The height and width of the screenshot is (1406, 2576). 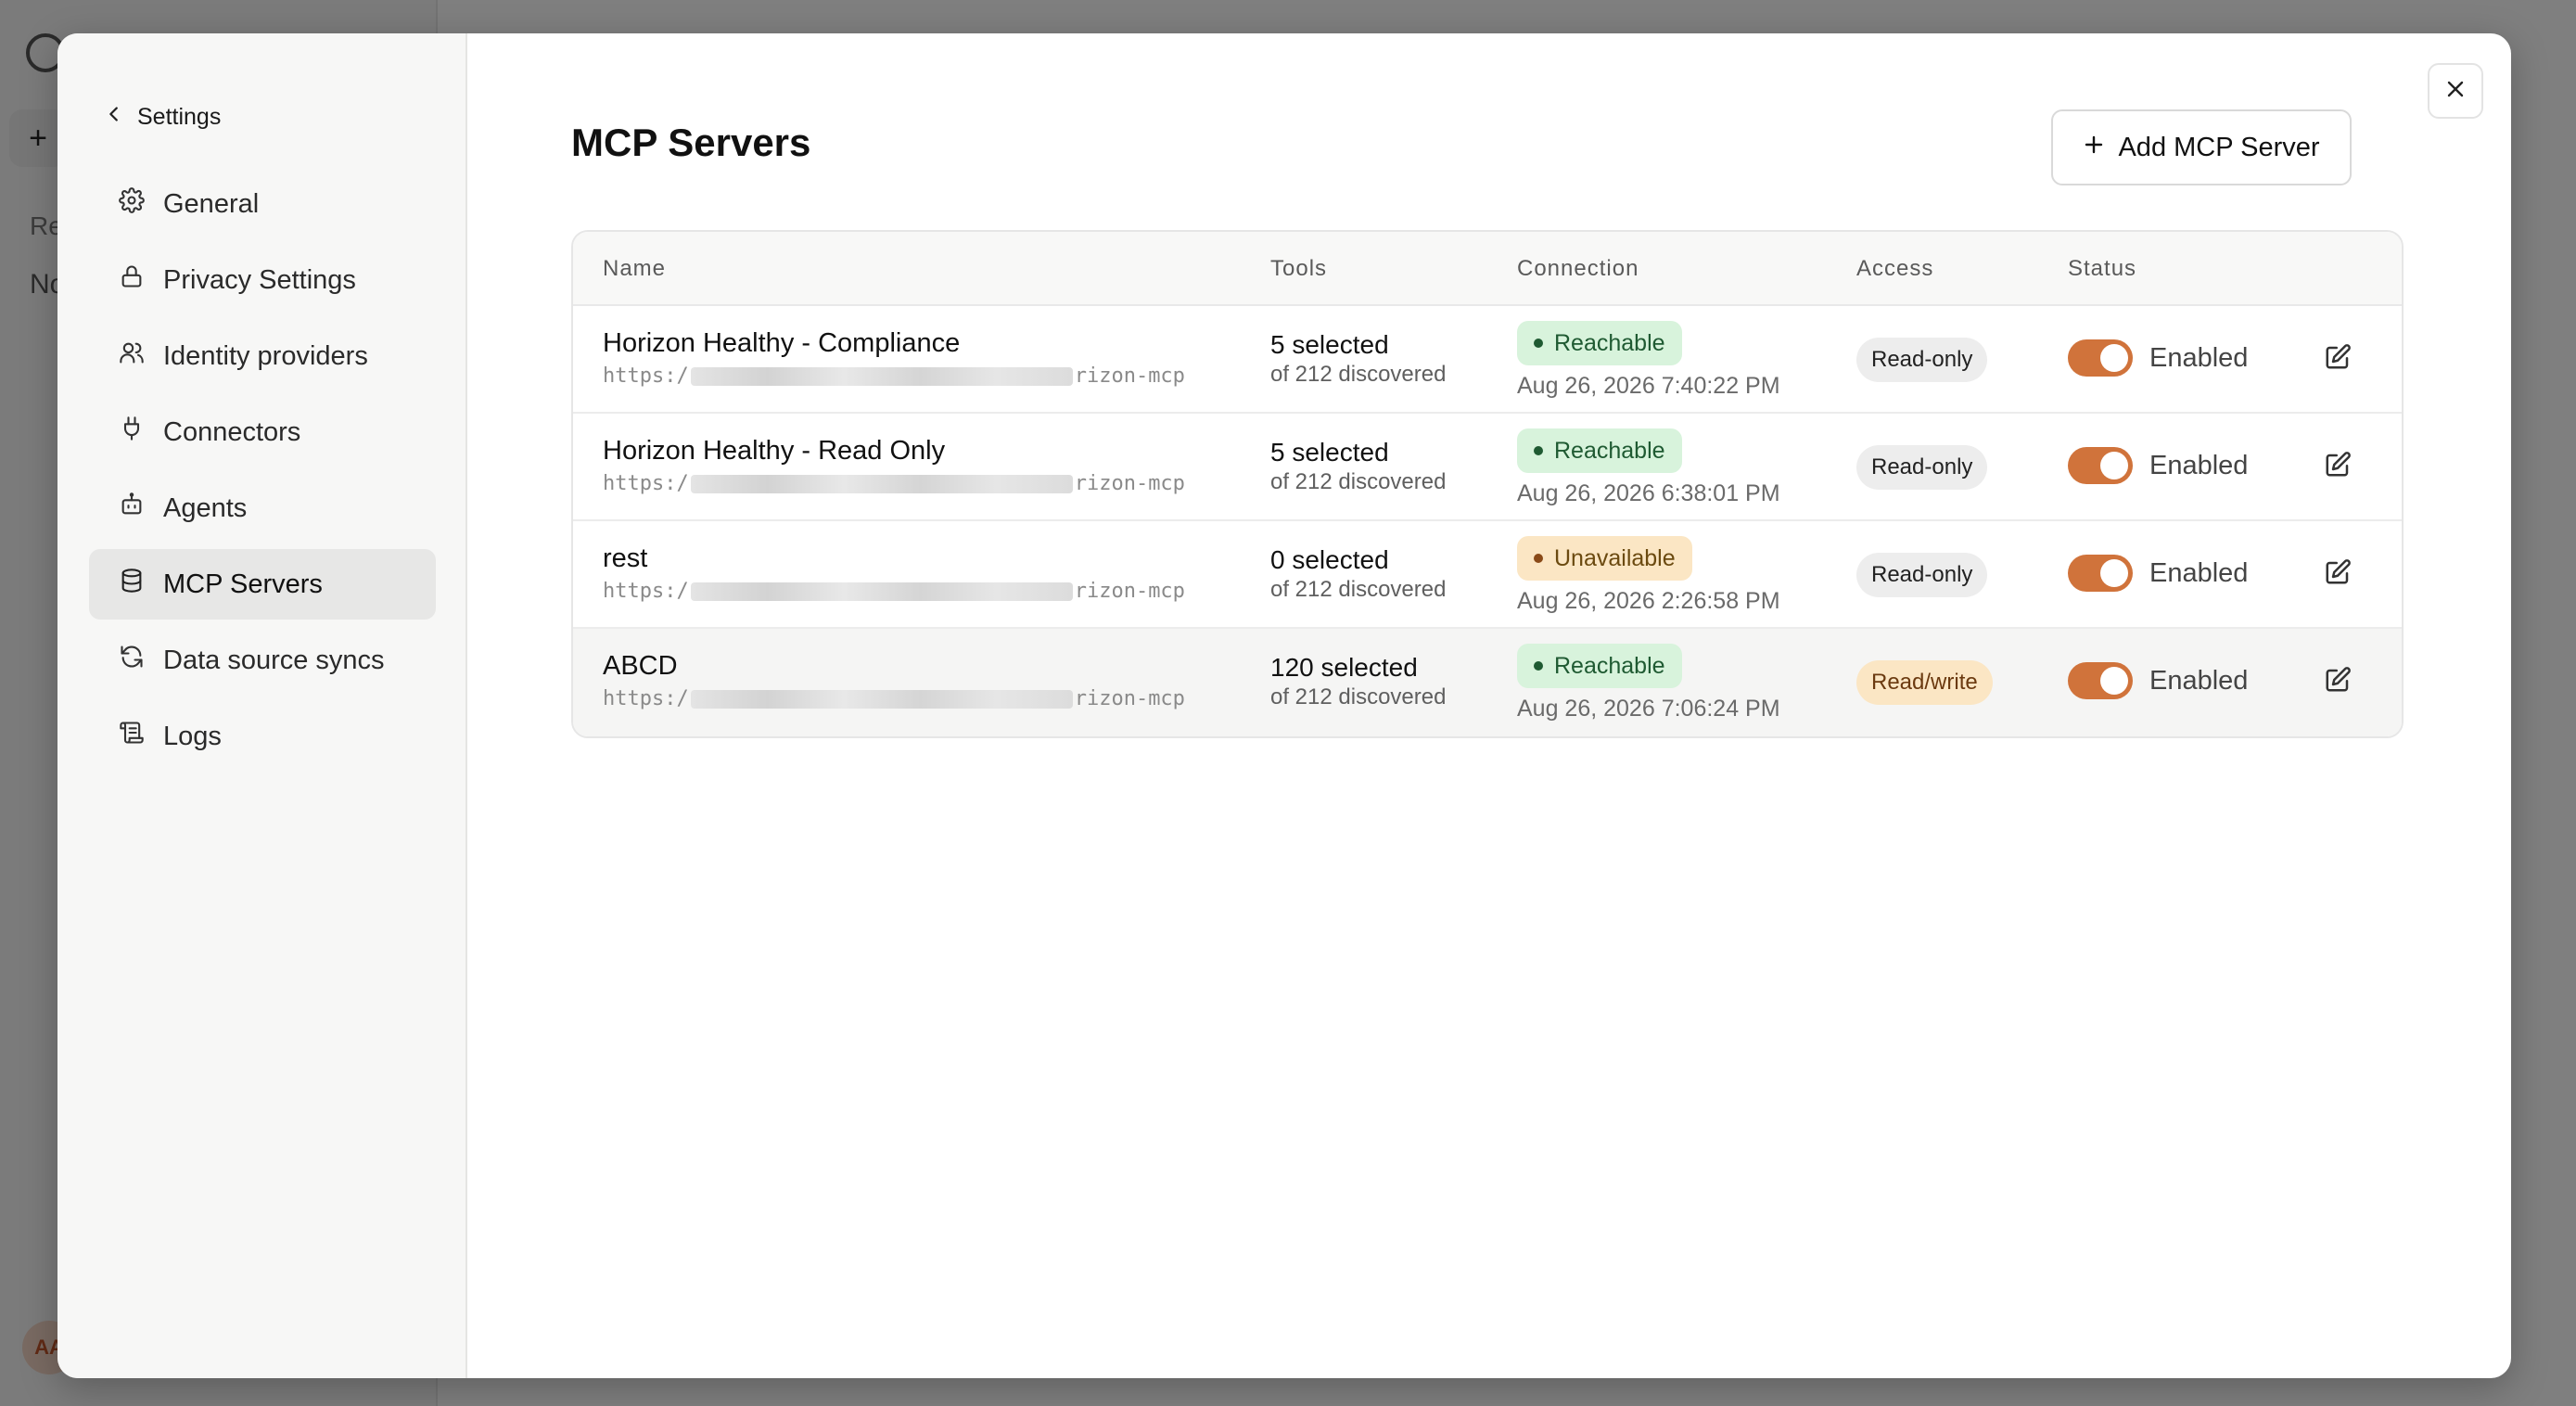 What do you see at coordinates (894, 573) in the screenshot?
I see `server-name-cell: rest https:/ rizon-mcp` at bounding box center [894, 573].